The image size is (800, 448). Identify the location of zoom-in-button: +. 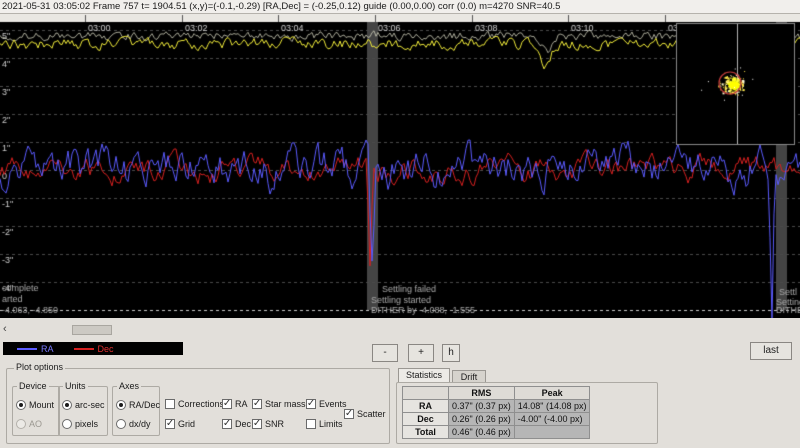
(421, 353).